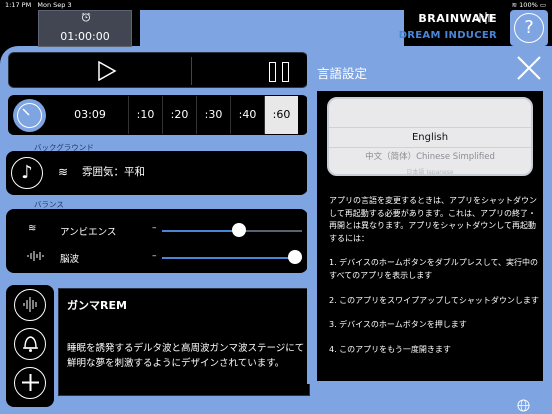 The image size is (552, 414). What do you see at coordinates (247, 115) in the screenshot?
I see `duration-option: :40` at bounding box center [247, 115].